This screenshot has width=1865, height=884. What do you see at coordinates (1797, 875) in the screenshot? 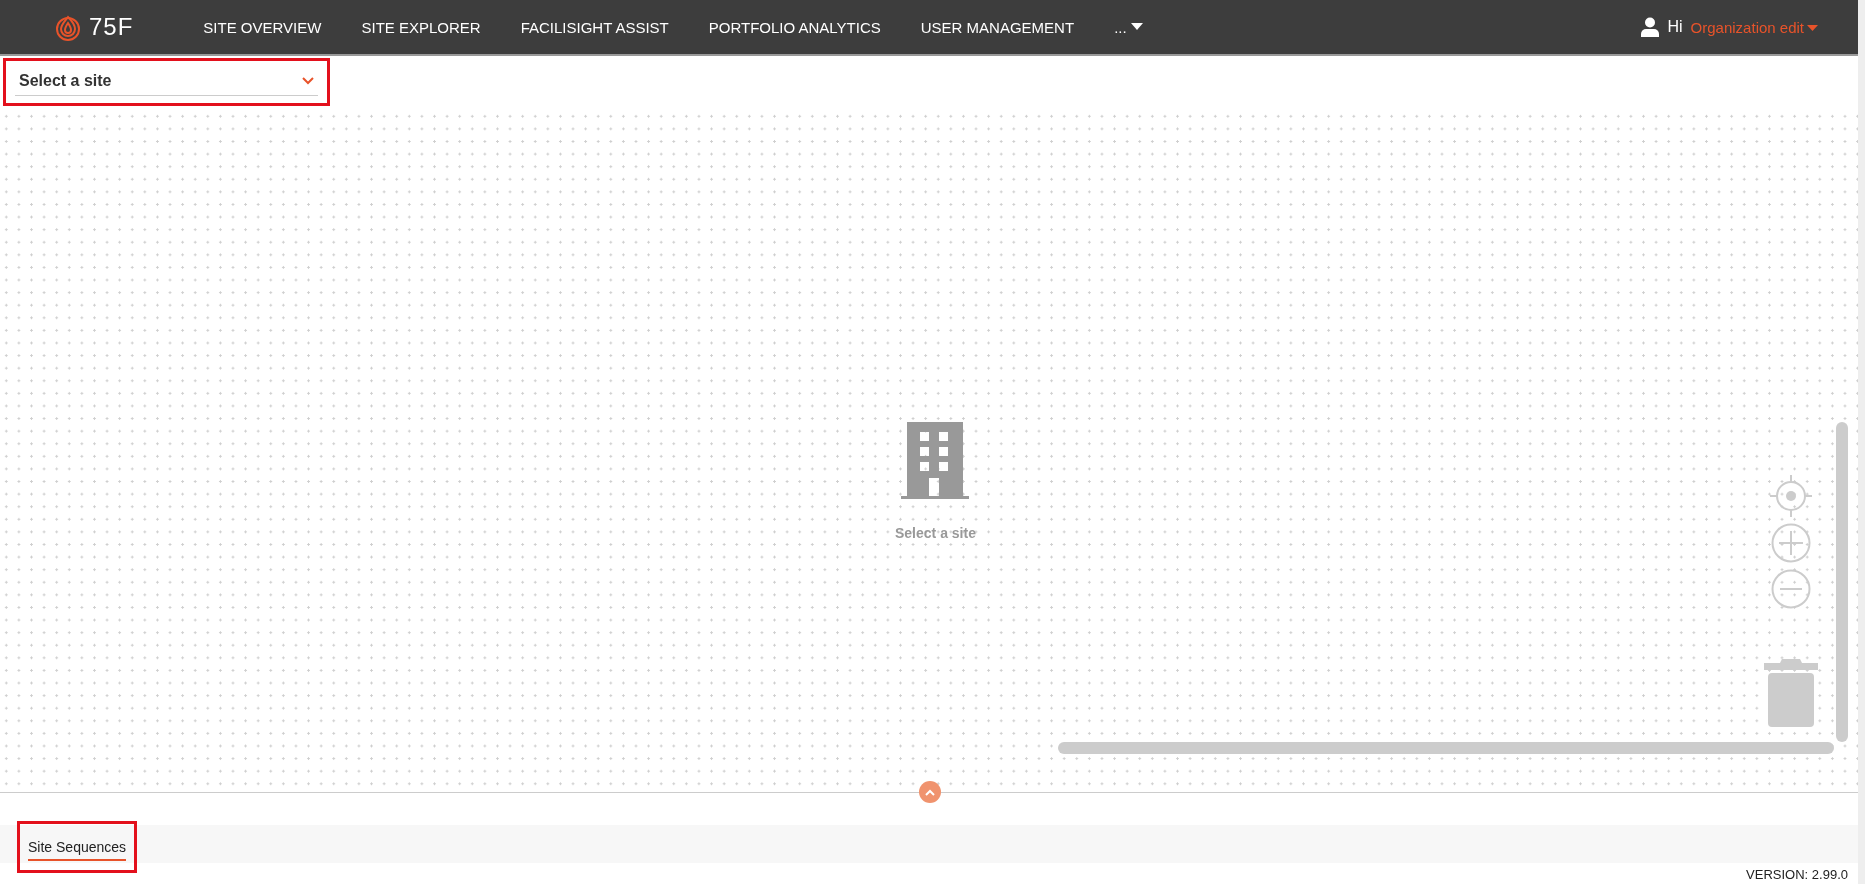
I see `version-text: VERSION: 2.99.0` at bounding box center [1797, 875].